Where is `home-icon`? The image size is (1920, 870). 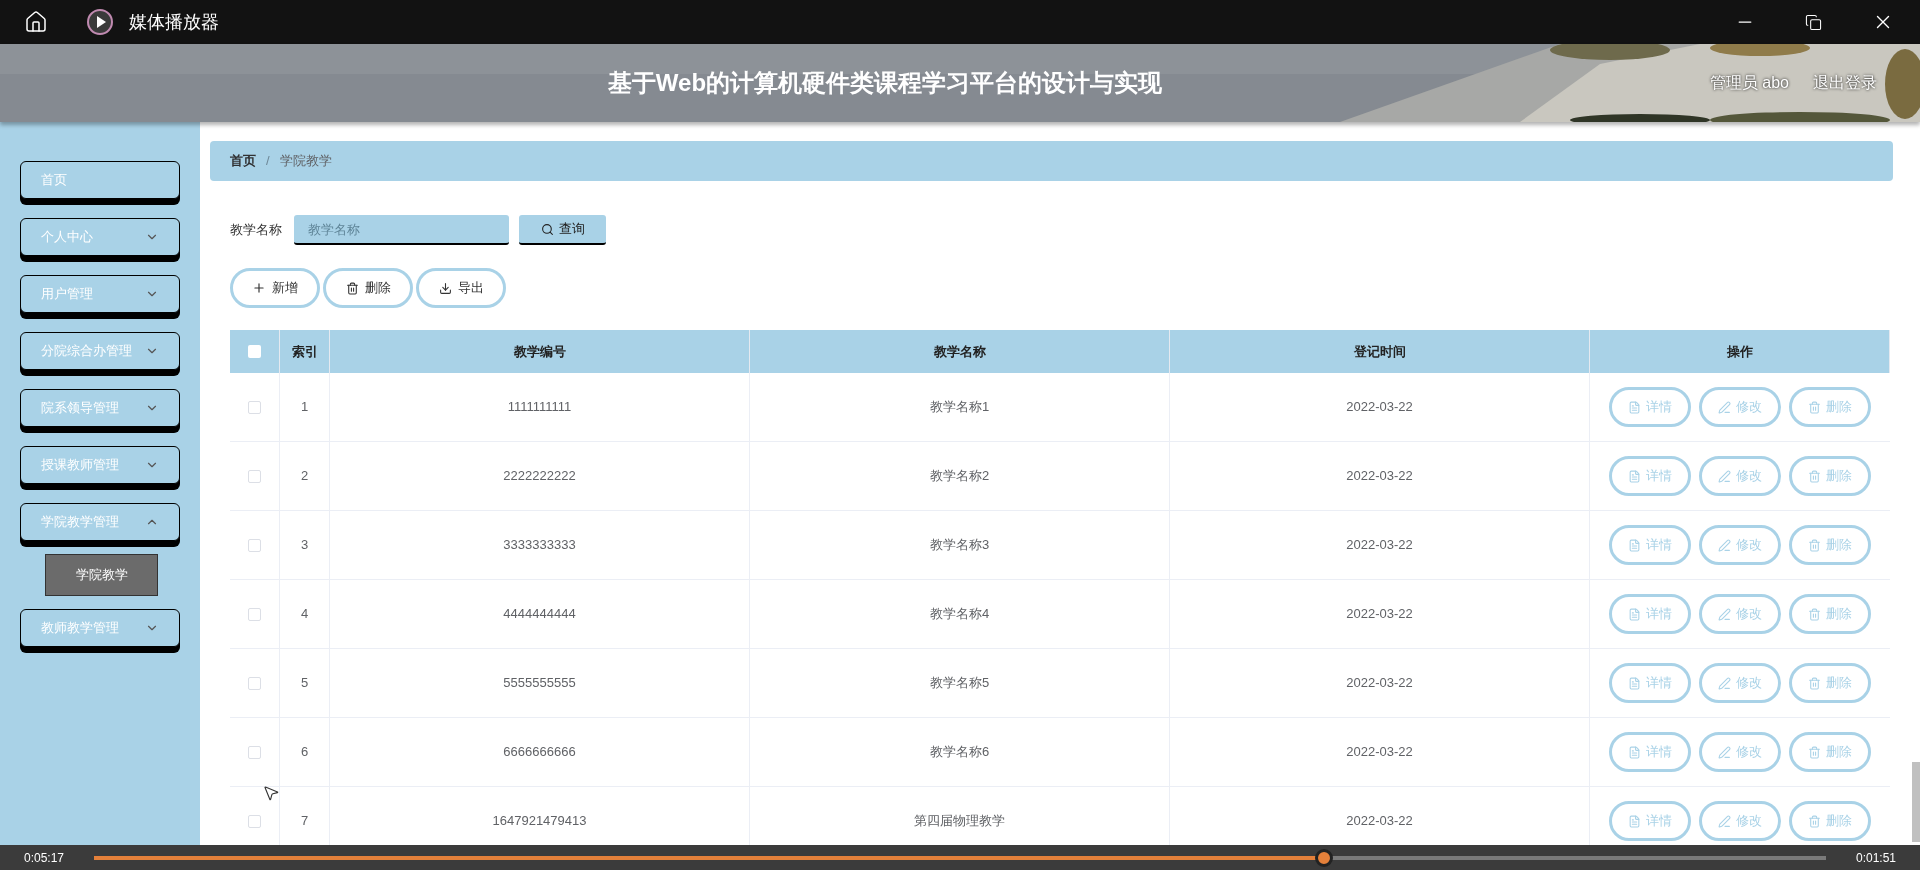
home-icon is located at coordinates (36, 22).